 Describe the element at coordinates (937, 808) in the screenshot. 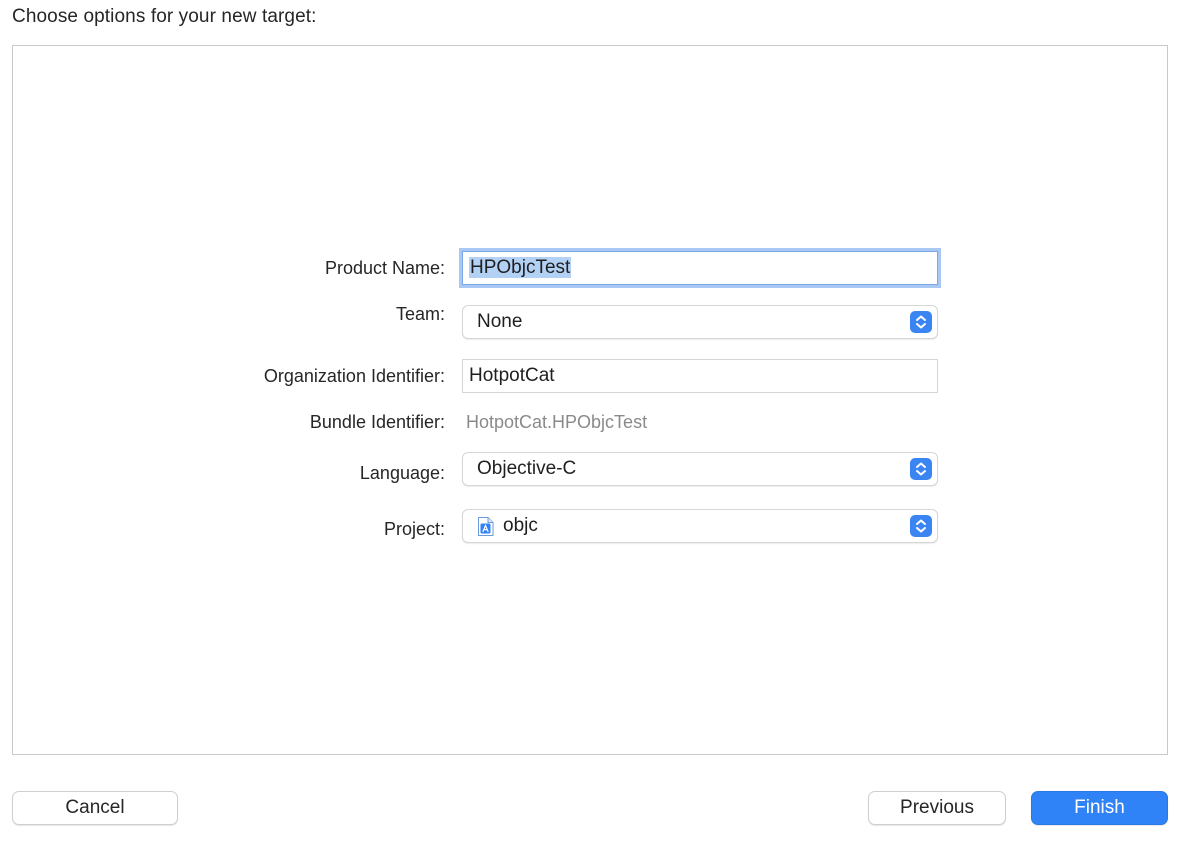

I see `previous-button: Previous` at that location.